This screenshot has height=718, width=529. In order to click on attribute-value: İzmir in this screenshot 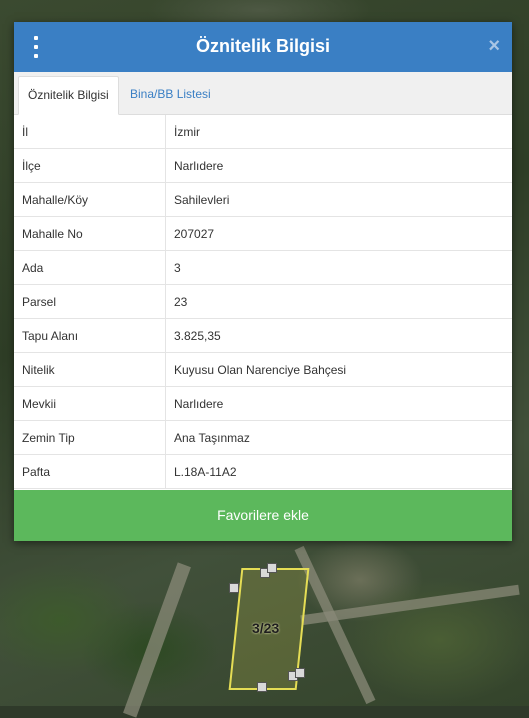, I will do `click(338, 132)`.